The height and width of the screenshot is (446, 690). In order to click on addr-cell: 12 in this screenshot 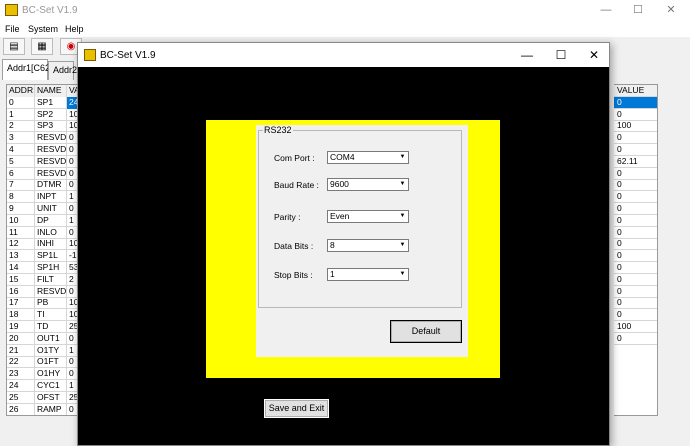, I will do `click(21, 244)`.